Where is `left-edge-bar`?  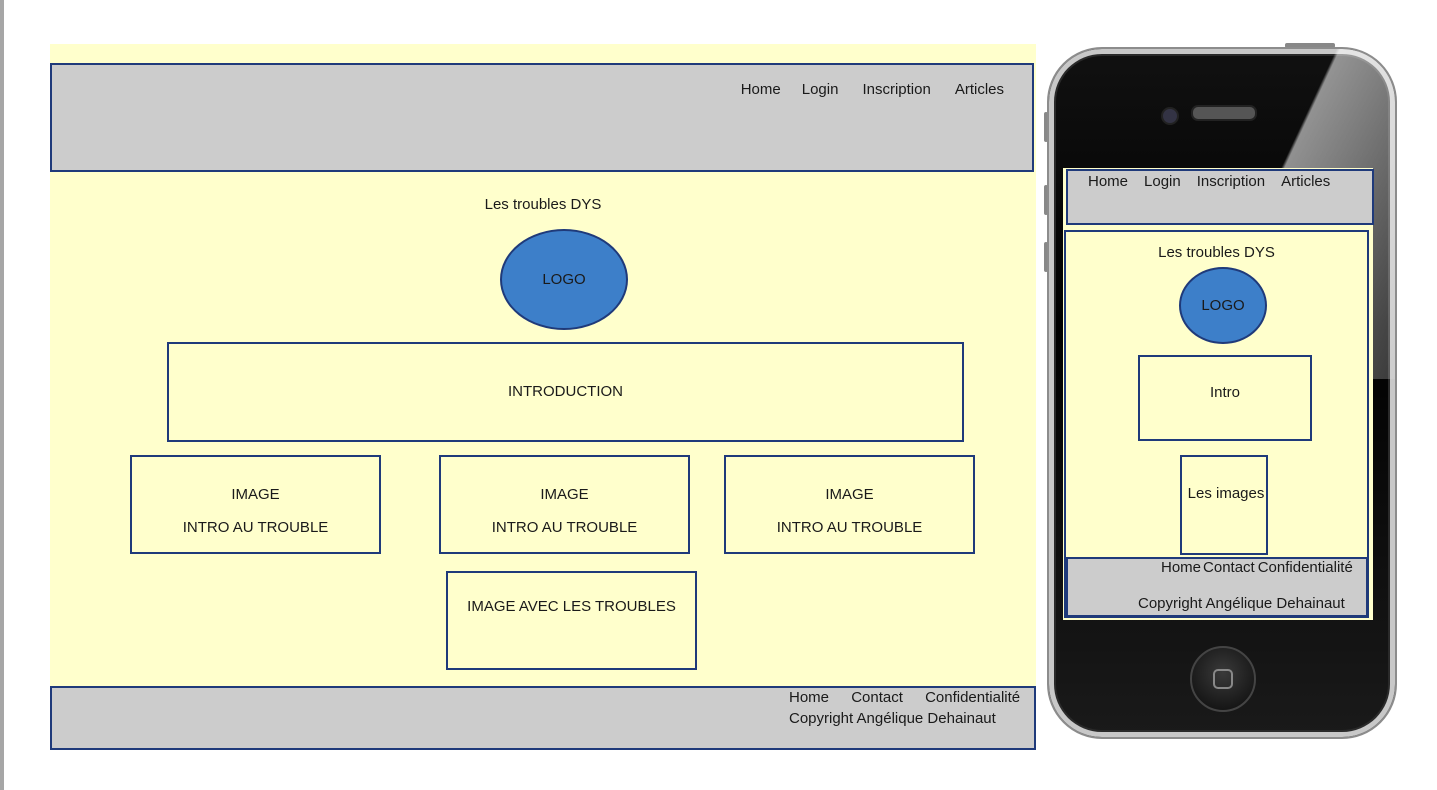 left-edge-bar is located at coordinates (2, 395).